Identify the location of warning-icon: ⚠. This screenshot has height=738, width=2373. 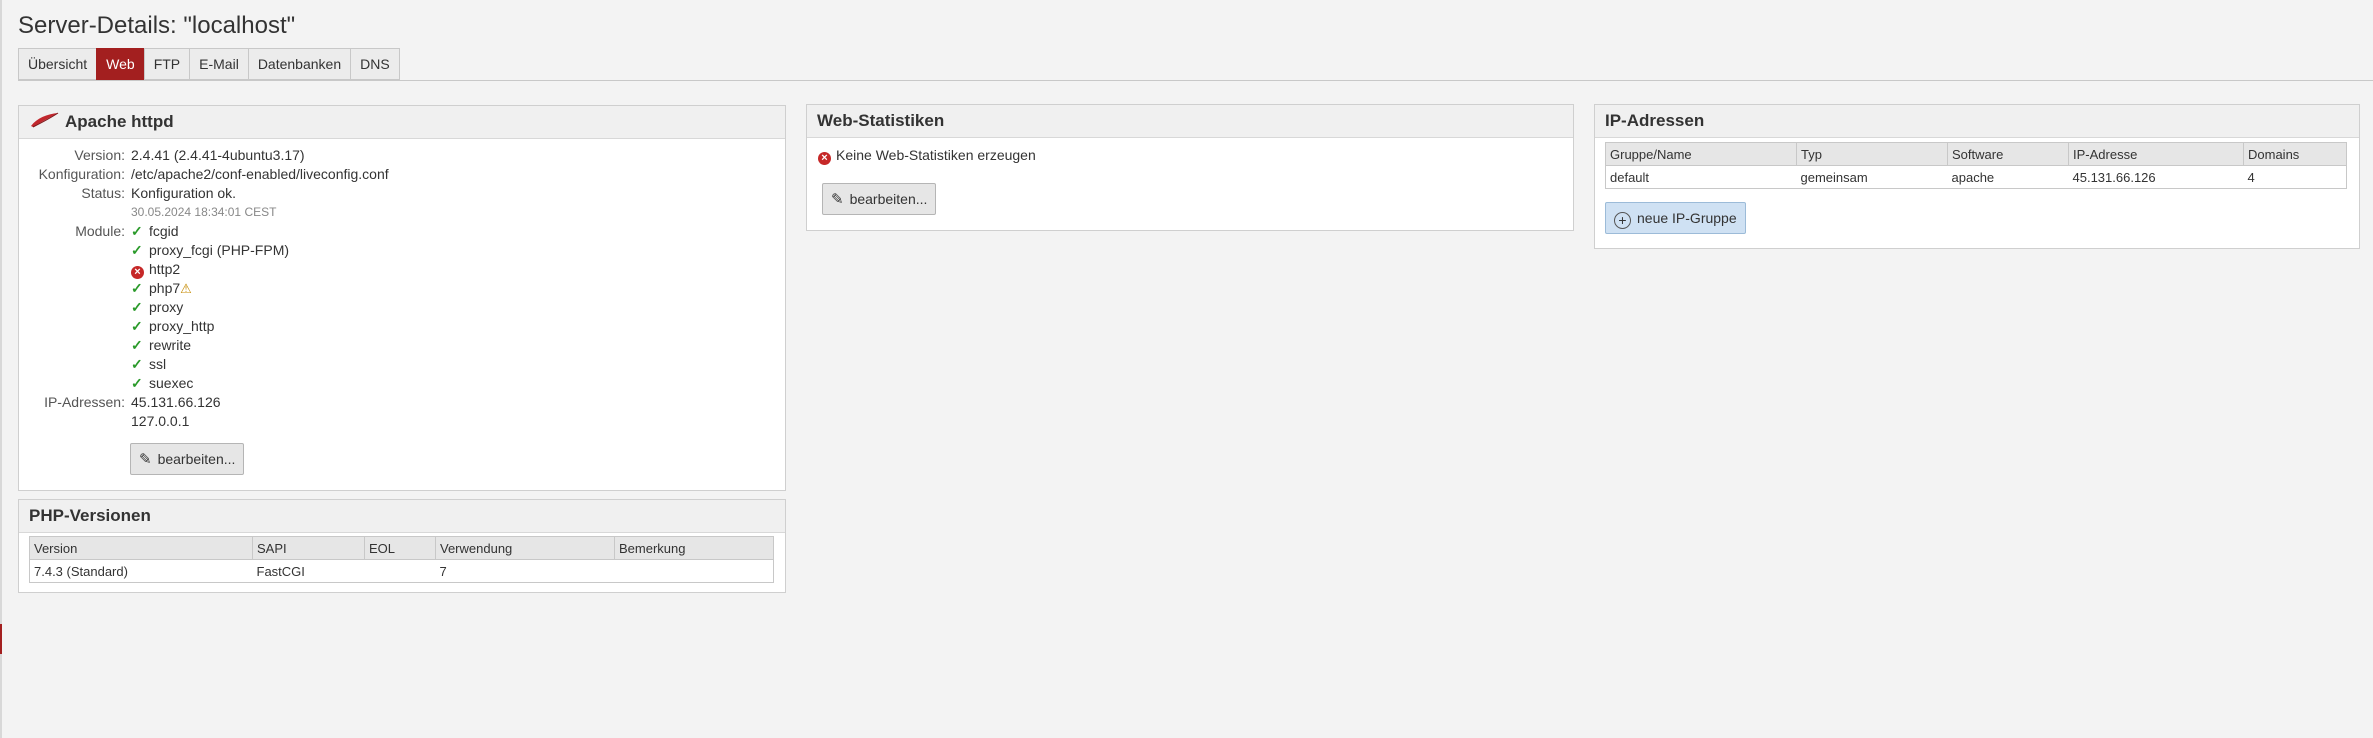
(186, 288).